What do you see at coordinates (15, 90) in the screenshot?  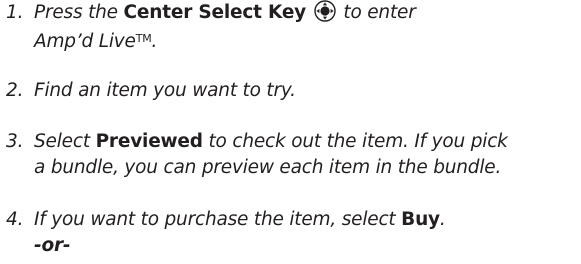 I see `step-number: 2.` at bounding box center [15, 90].